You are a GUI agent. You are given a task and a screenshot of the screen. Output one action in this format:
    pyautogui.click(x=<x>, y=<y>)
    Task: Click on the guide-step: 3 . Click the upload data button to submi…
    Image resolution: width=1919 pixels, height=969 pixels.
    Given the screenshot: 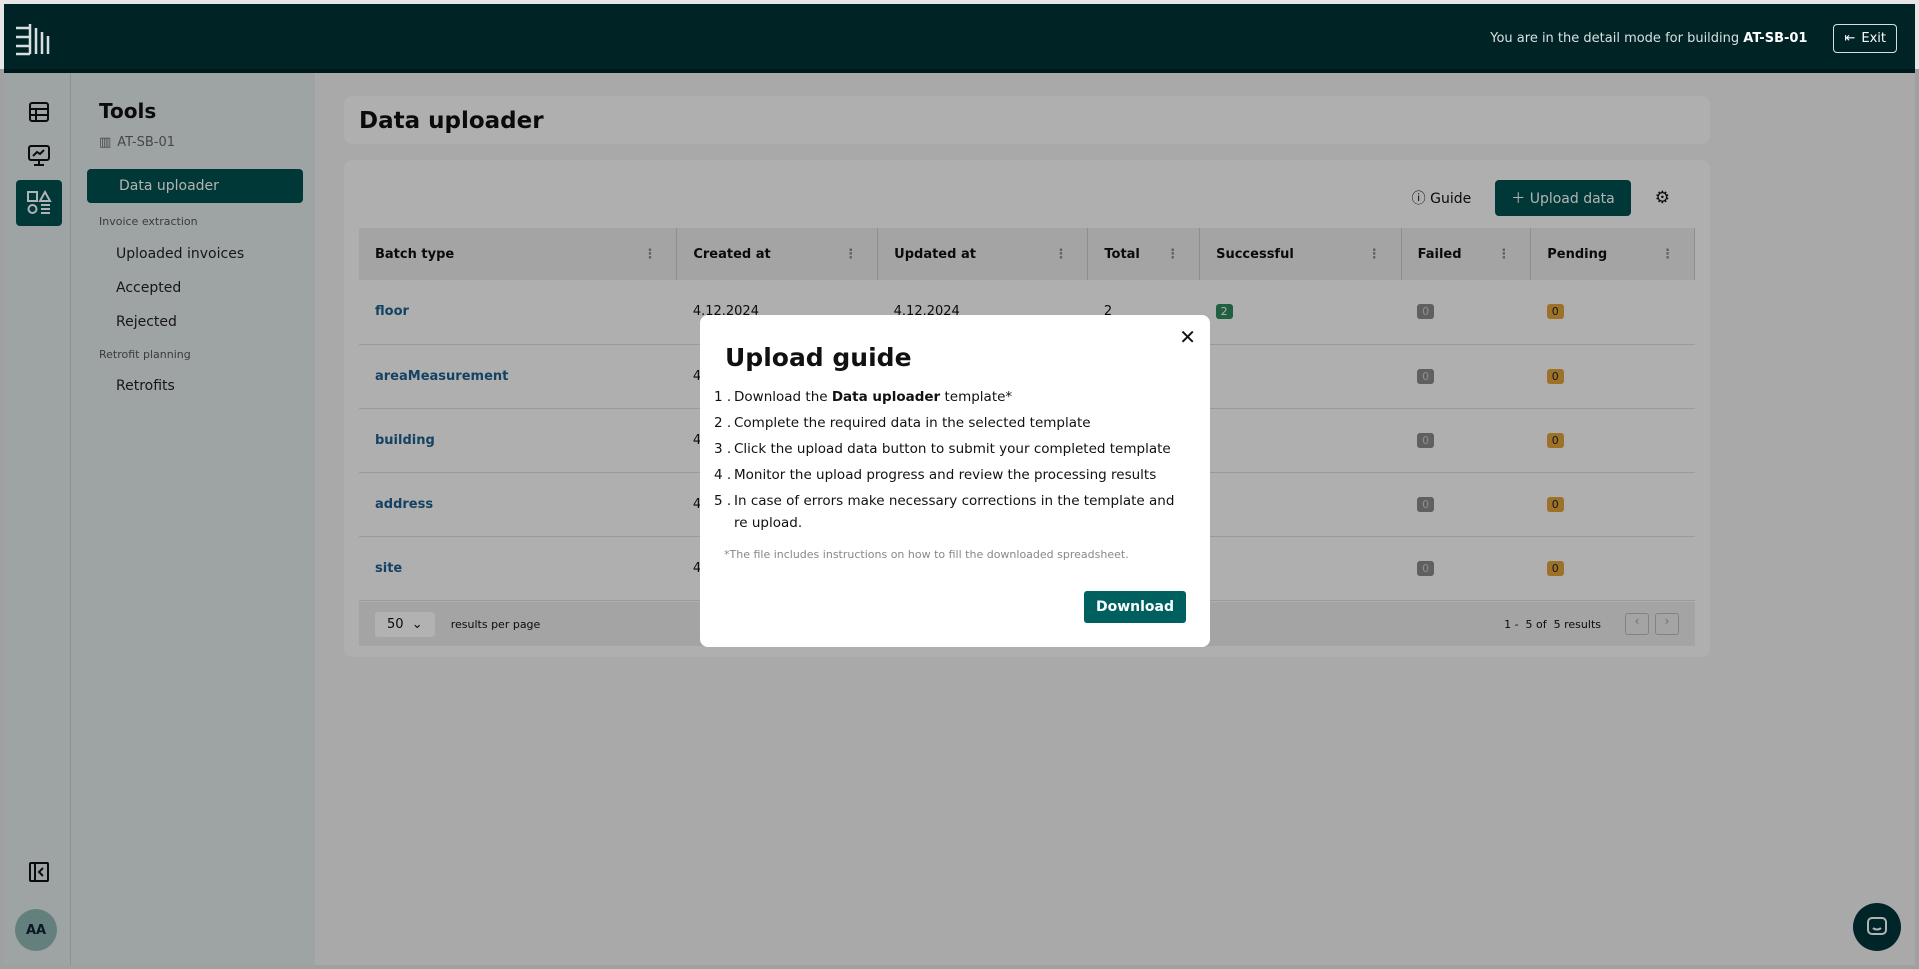 What is the action you would take?
    pyautogui.click(x=950, y=449)
    